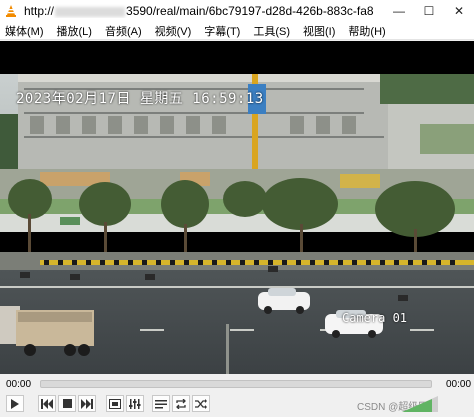 The height and width of the screenshot is (417, 474). I want to click on volume-slider, so click(420, 404).